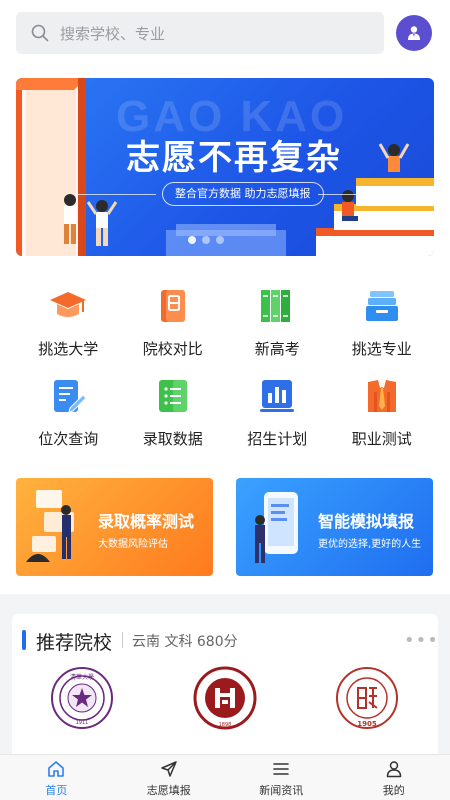 This screenshot has width=450, height=800. What do you see at coordinates (50, 526) in the screenshot?
I see `probability-illustration` at bounding box center [50, 526].